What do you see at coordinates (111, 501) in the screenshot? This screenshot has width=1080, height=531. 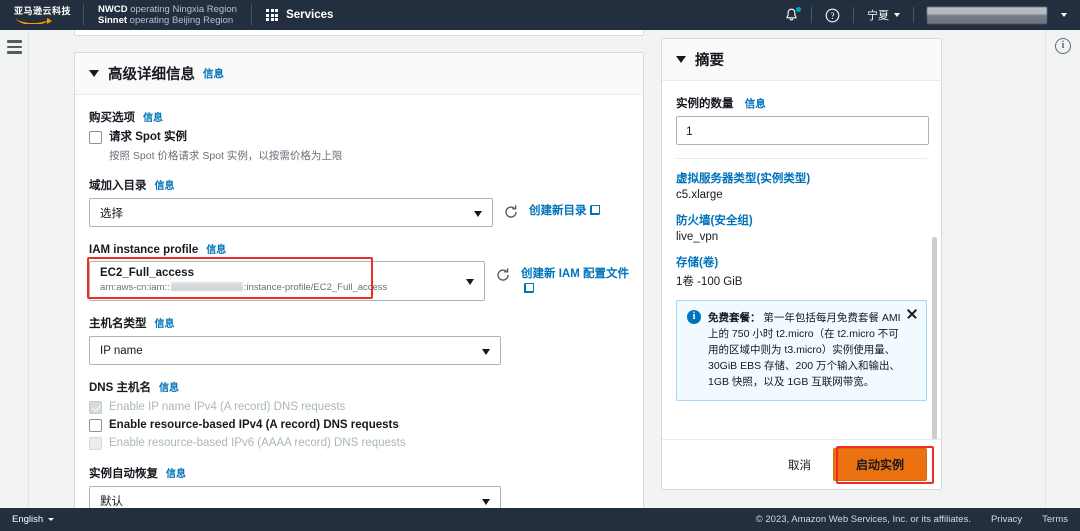 I see `auto-recovery-value: 默认` at bounding box center [111, 501].